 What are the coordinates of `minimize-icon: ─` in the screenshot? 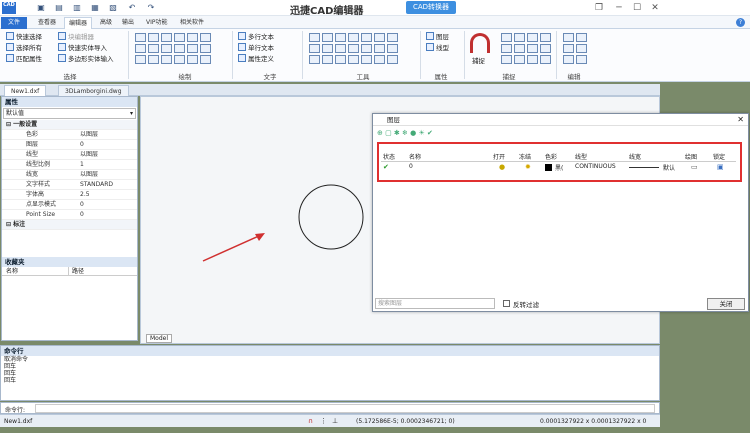 It's located at (619, 8).